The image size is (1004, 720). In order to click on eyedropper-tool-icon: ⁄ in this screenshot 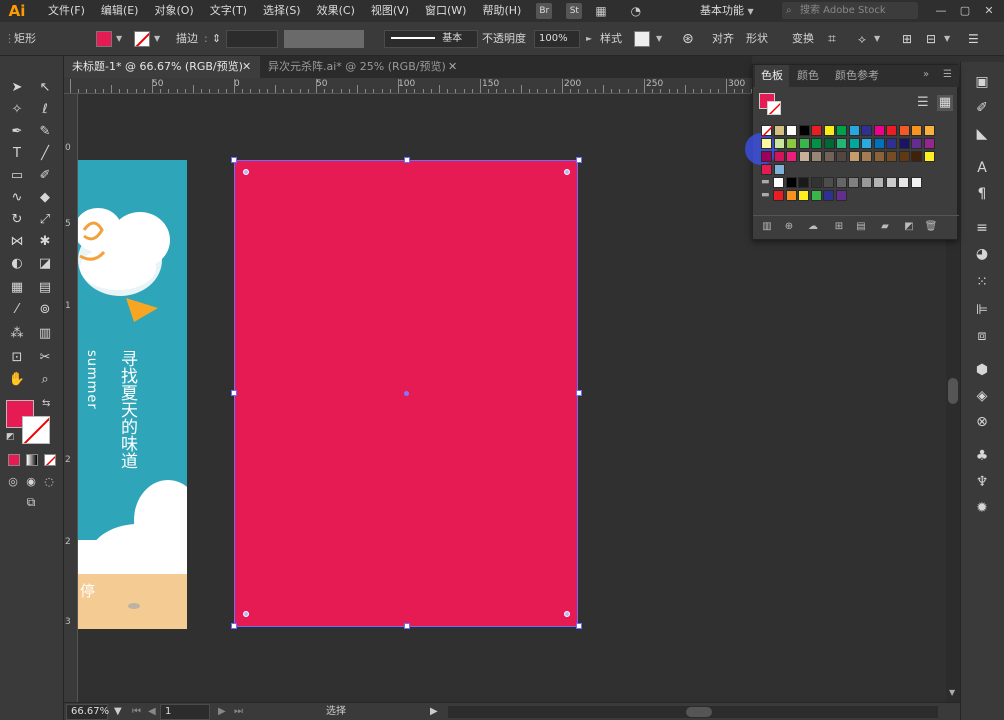, I will do `click(17, 310)`.